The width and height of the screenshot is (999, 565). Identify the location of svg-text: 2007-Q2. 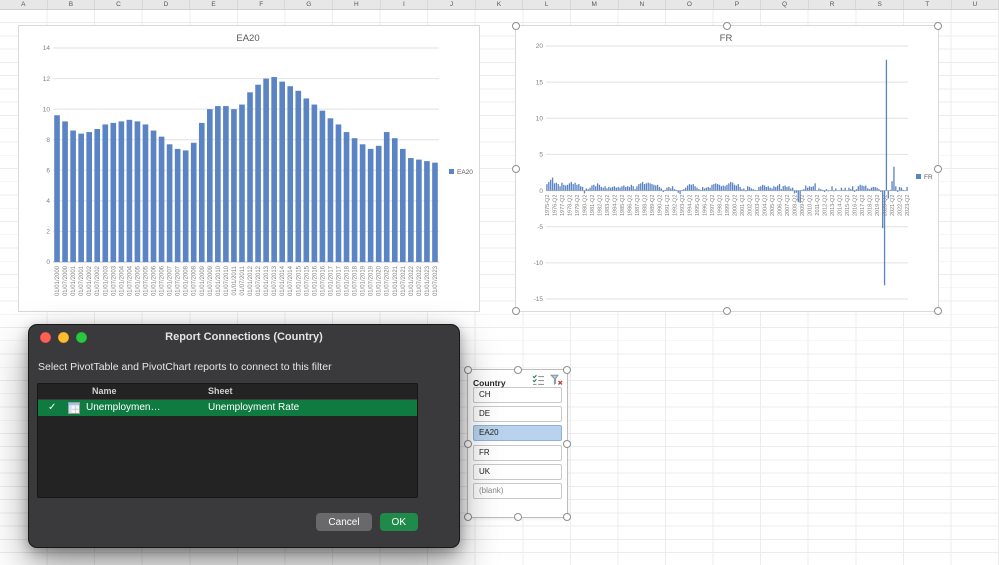
(788, 205).